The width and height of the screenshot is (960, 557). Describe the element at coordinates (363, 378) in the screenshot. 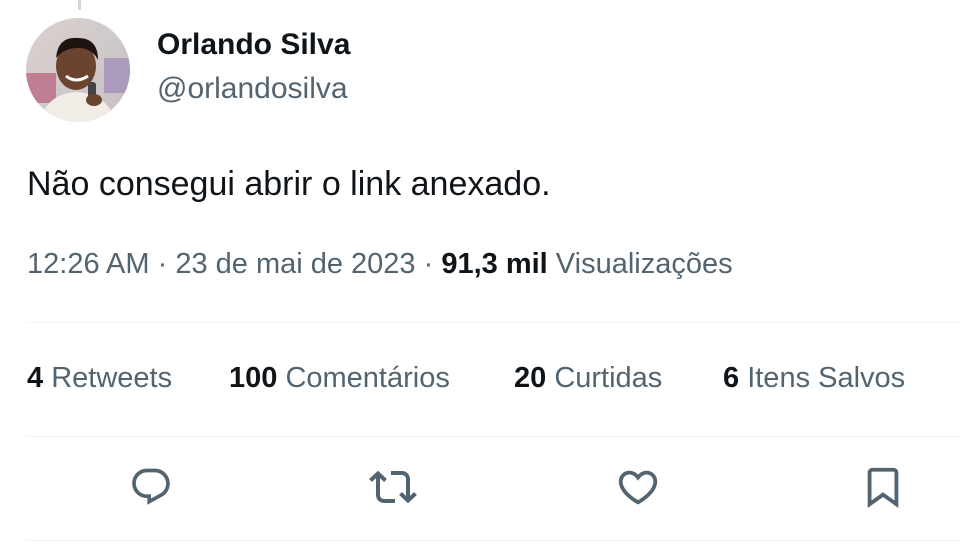

I see `comments-label: Comentários` at that location.